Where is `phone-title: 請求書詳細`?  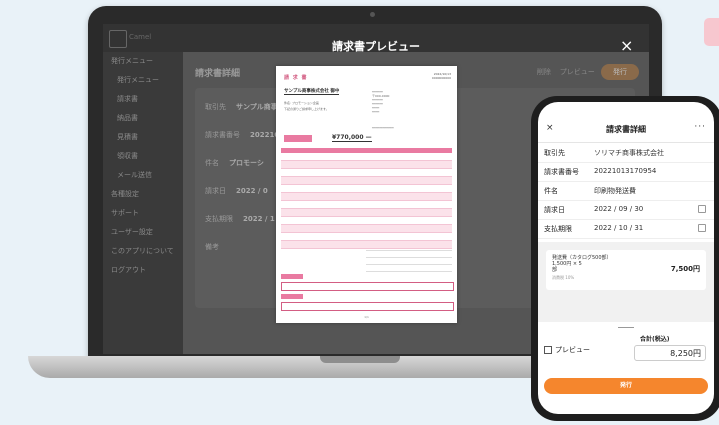 phone-title: 請求書詳細 is located at coordinates (626, 129).